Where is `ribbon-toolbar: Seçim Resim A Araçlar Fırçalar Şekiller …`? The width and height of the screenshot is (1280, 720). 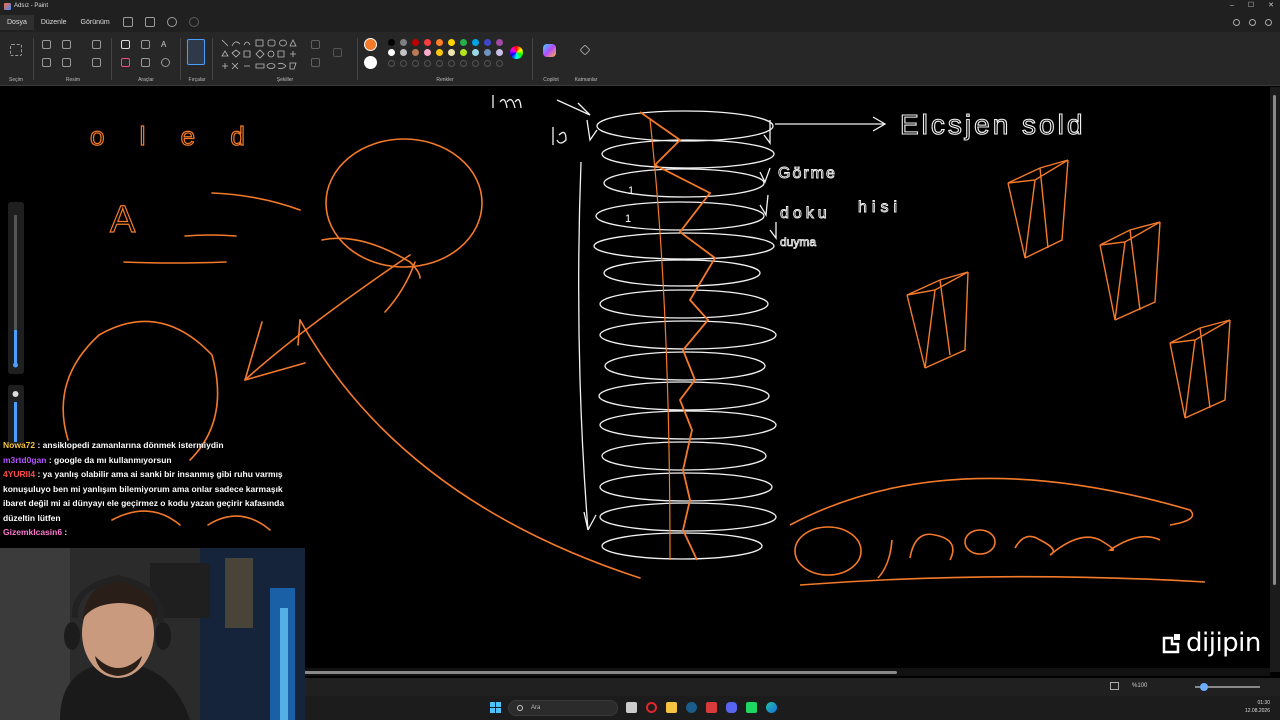 ribbon-toolbar: Seçim Resim A Araçlar Fırçalar Şekiller … is located at coordinates (640, 59).